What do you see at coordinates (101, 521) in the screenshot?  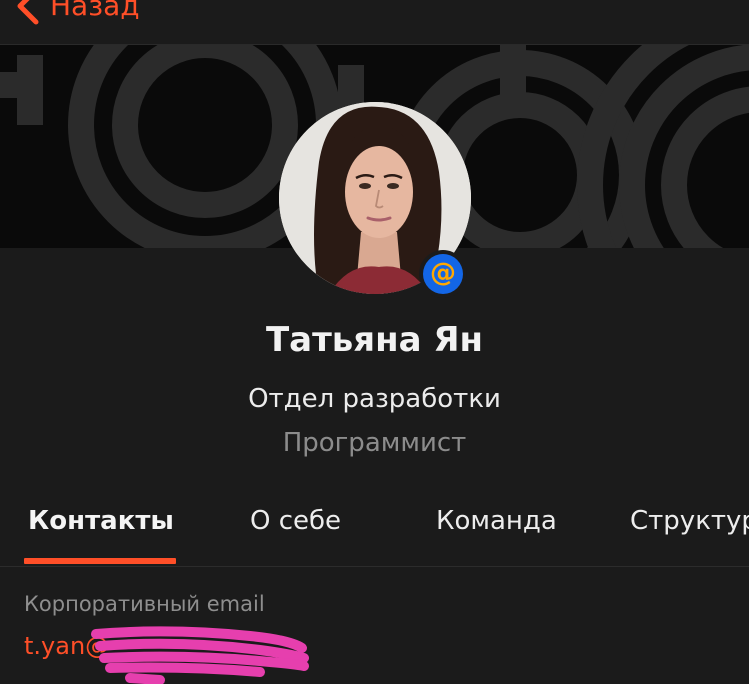 I see `tab-contacts: Контакты` at bounding box center [101, 521].